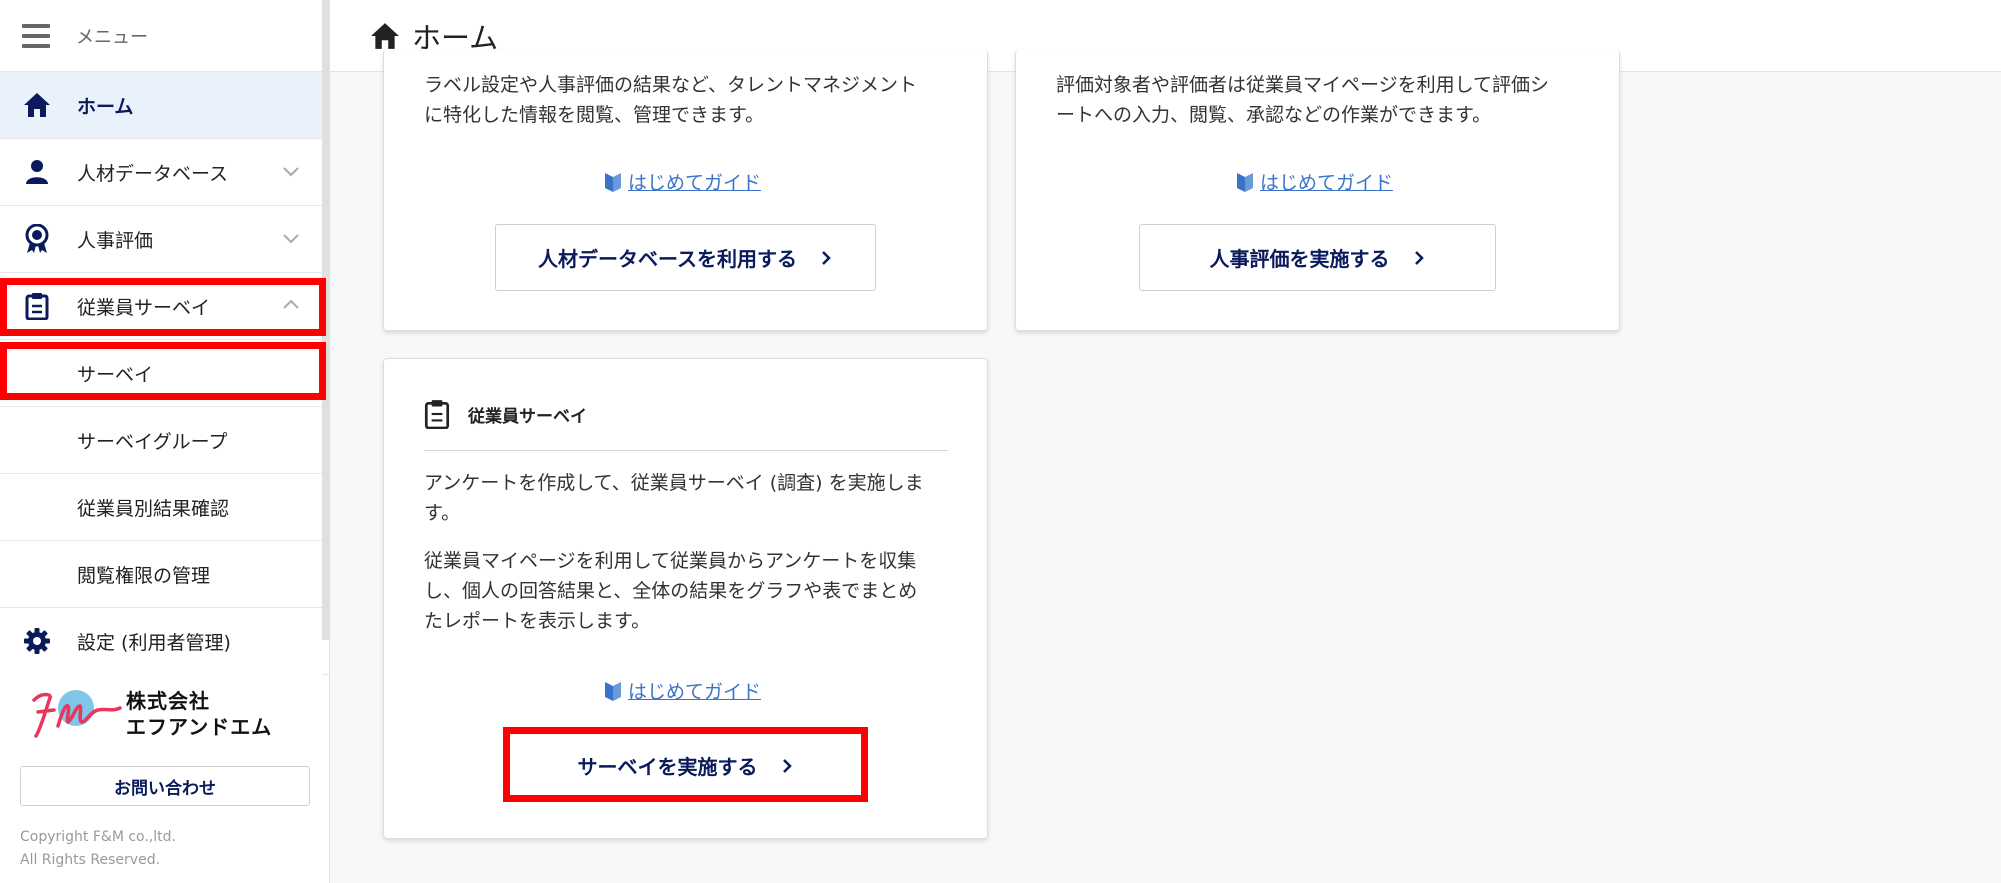 This screenshot has height=883, width=2001. I want to click on button-label: 人材データベースを利用する, so click(667, 259).